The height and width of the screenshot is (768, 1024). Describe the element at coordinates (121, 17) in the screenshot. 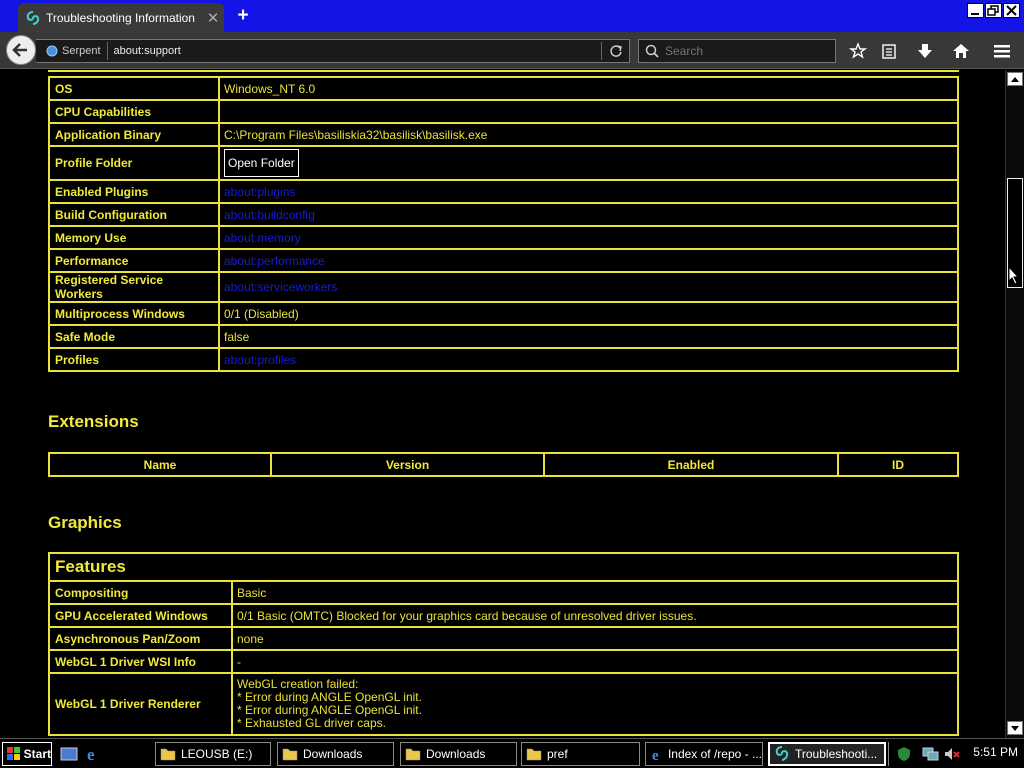

I see `tab-troubleshooting: Troubleshooting Information ✕` at that location.